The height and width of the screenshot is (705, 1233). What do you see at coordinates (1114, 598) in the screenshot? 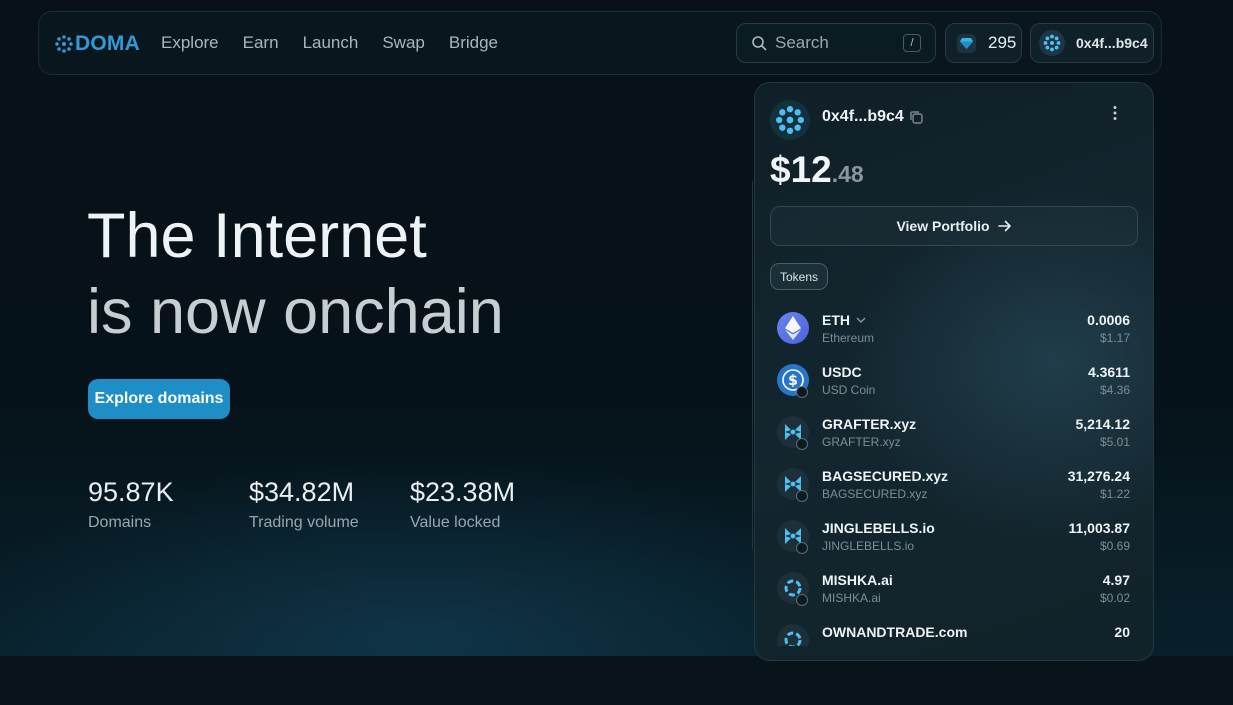
I see `token-usd-value: $0.02` at bounding box center [1114, 598].